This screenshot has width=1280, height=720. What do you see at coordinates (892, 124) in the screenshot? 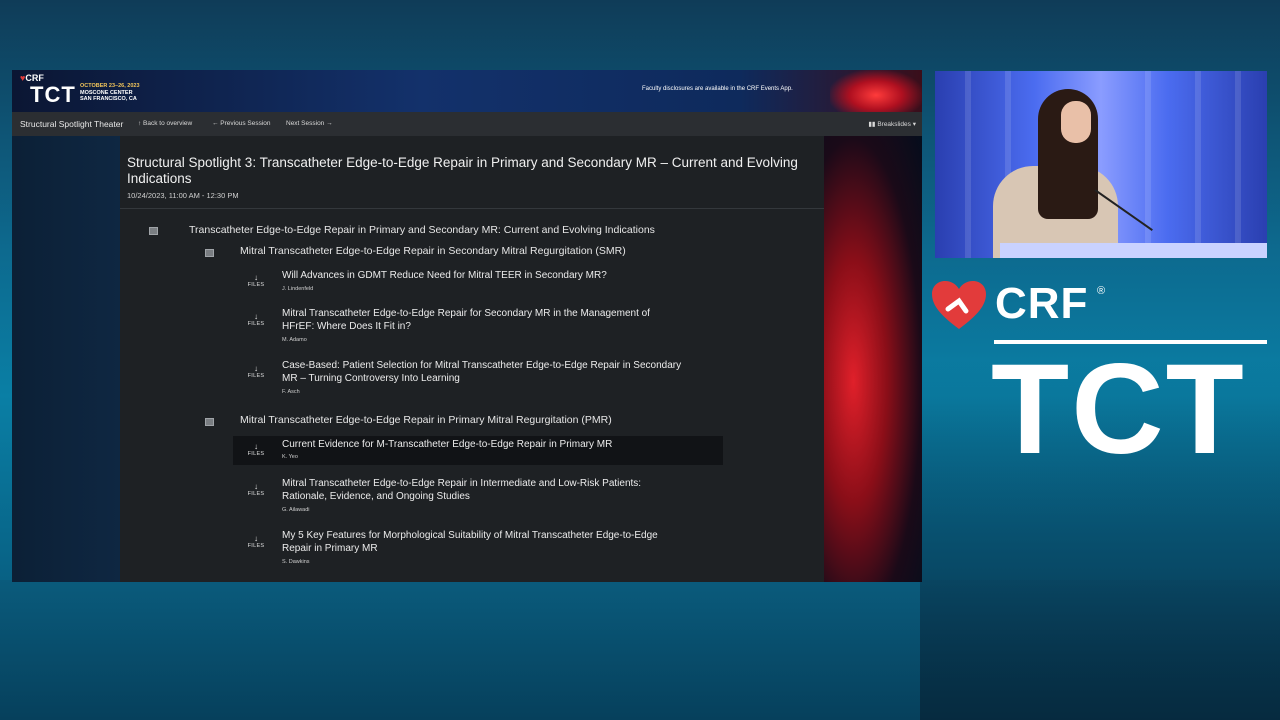
I see `breakslides-dropdown: ▮▮ Breakslides ▾` at bounding box center [892, 124].